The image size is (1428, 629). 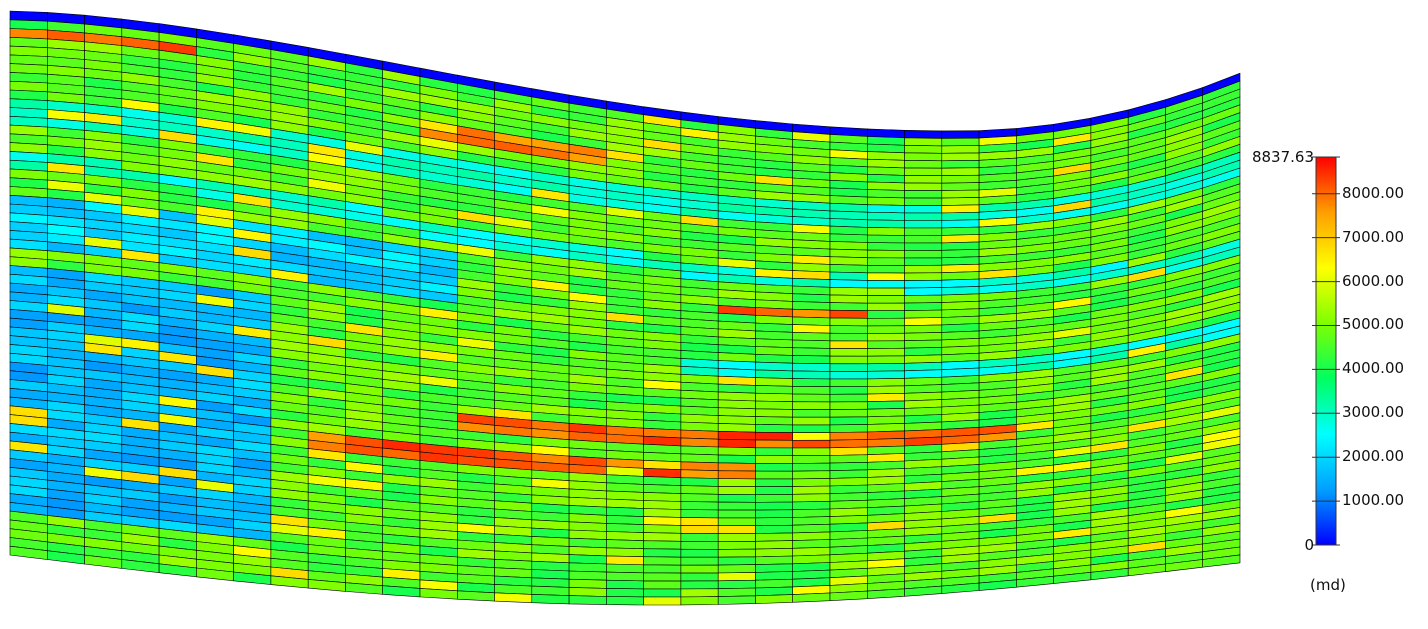 I want to click on colorbar-tick-label: 5000.00, so click(x=1373, y=324).